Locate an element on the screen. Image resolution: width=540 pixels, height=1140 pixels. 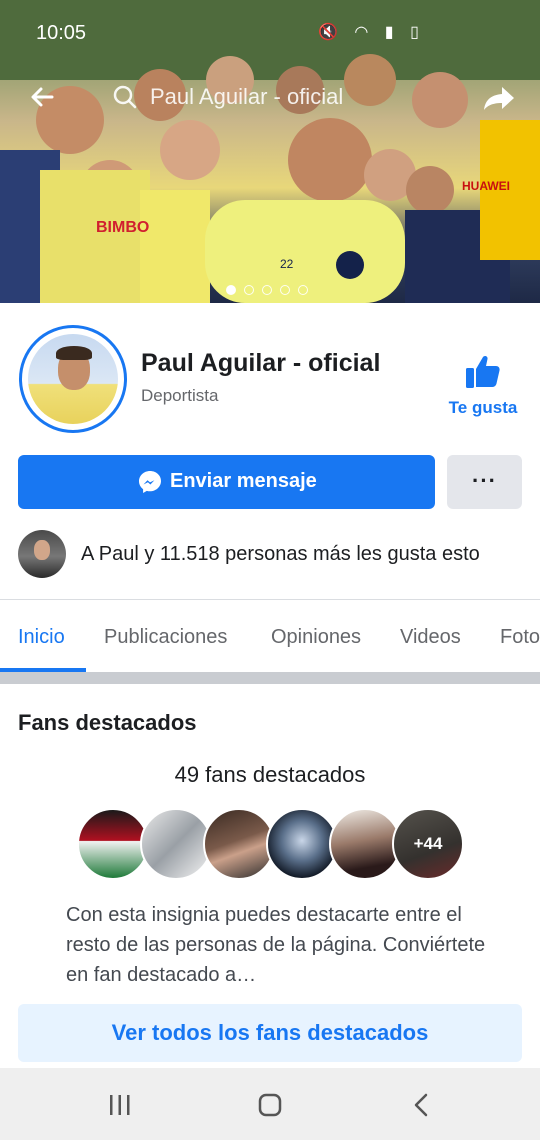
svg-text: BIMBO is located at coordinates (122, 227).